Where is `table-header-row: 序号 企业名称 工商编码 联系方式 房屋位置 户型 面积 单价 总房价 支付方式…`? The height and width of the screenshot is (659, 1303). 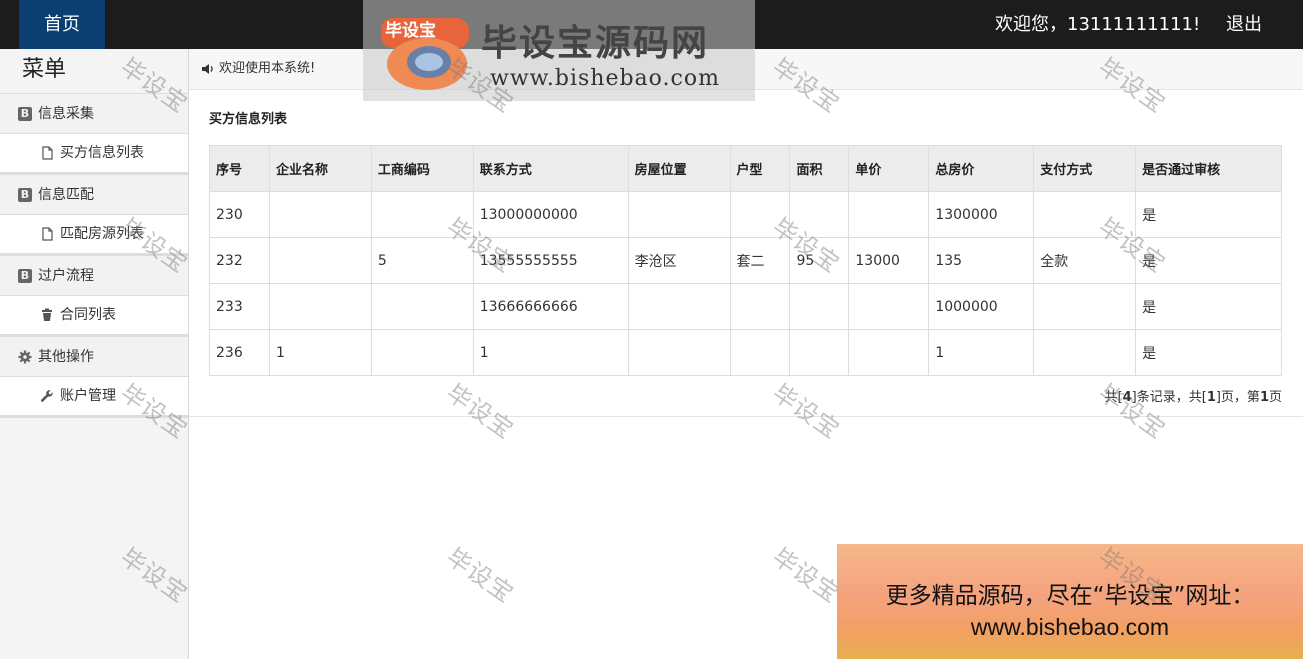 table-header-row: 序号 企业名称 工商编码 联系方式 房屋位置 户型 面积 单价 总房价 支付方式… is located at coordinates (745, 168).